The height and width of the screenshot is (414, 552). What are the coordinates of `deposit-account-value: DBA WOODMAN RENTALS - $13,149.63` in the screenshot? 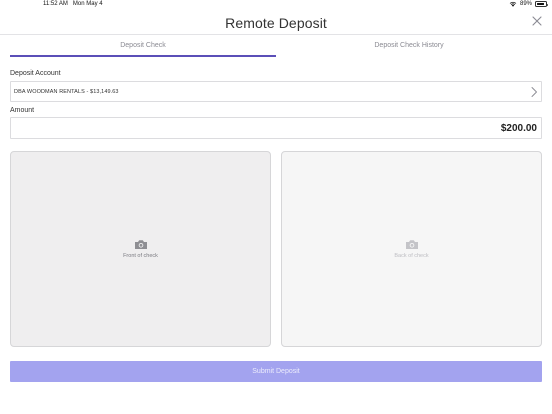 It's located at (66, 92).